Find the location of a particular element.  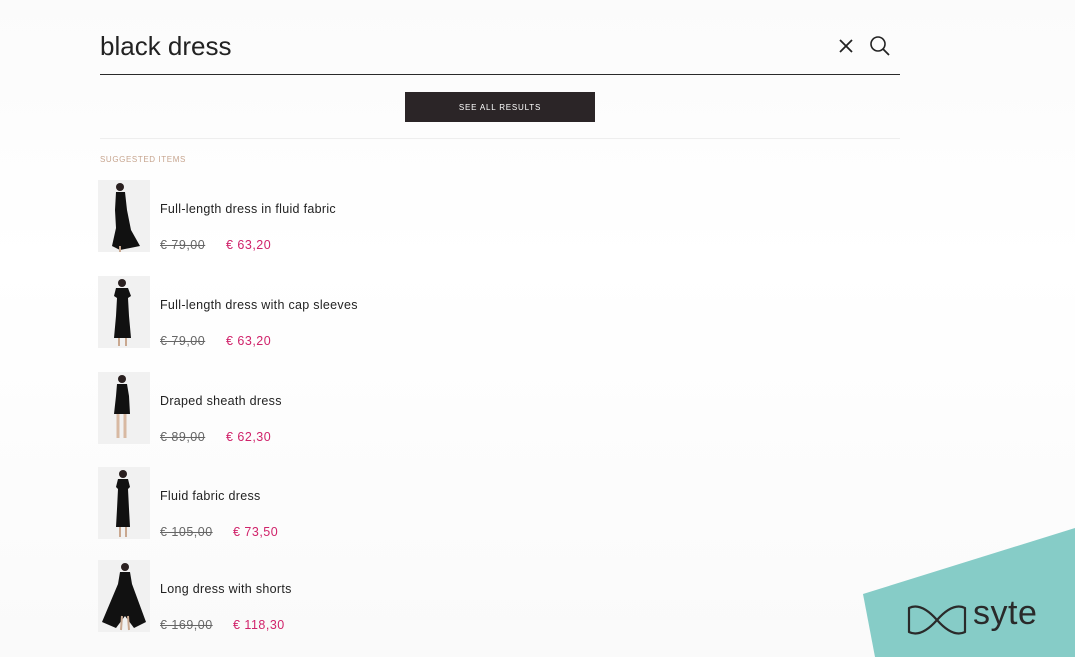

product-item: Long dress with shorts € 169,00 € 118,30 is located at coordinates (308, 600).